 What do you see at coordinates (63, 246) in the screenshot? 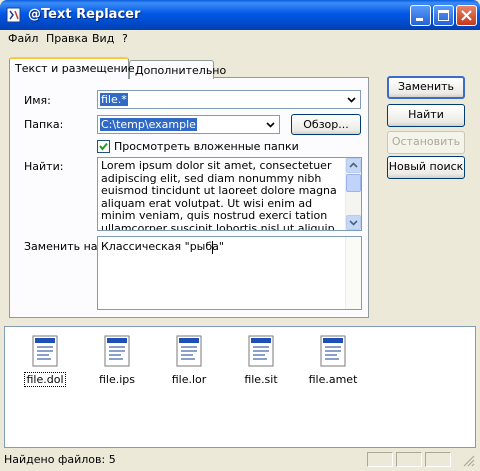
I see `replace-label: Заменить на:` at bounding box center [63, 246].